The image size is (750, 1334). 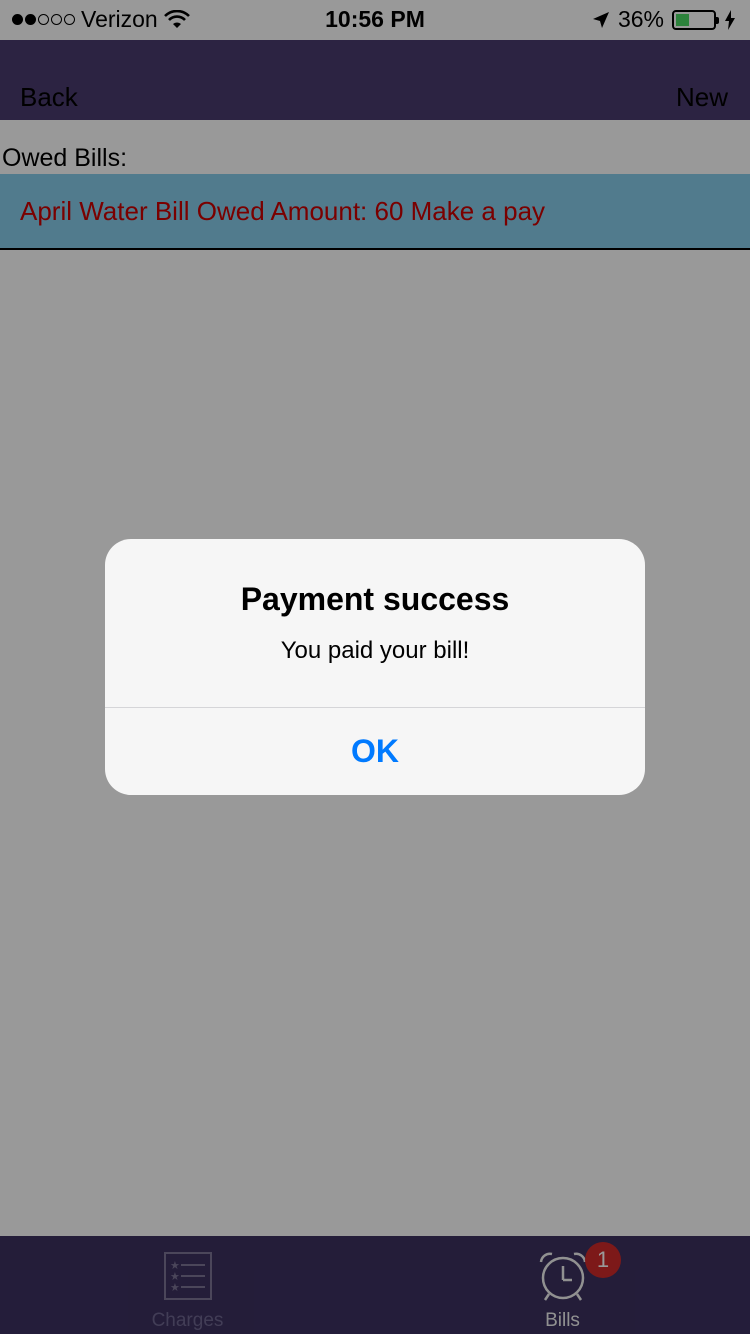 What do you see at coordinates (375, 667) in the screenshot?
I see `payment-alert-dialog: Payment success You paid your bill! OK` at bounding box center [375, 667].